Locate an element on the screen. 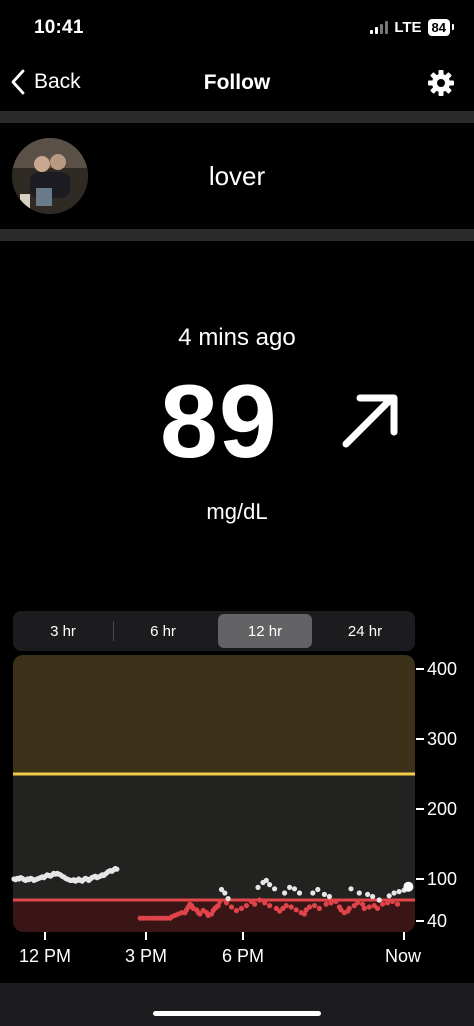 The image size is (474, 1026). gear-icon is located at coordinates (441, 83).